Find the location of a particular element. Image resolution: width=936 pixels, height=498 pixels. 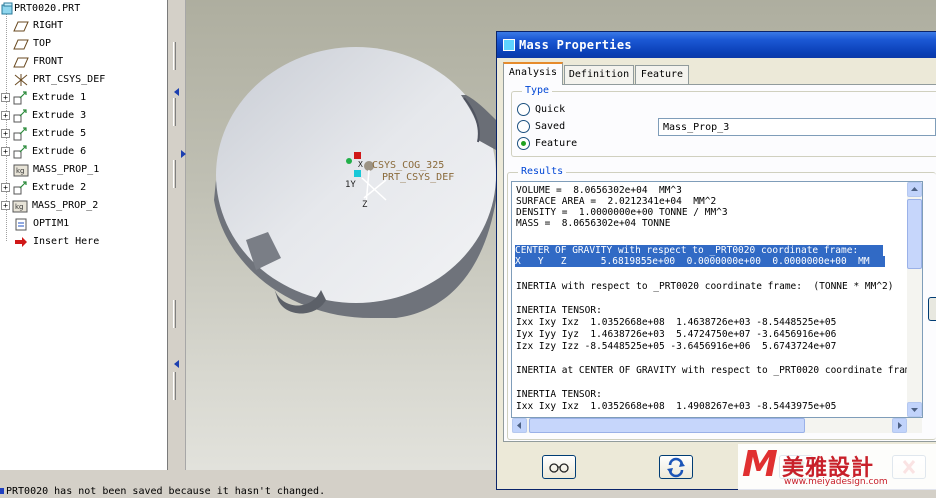

cog-marker is located at coordinates (357, 155).